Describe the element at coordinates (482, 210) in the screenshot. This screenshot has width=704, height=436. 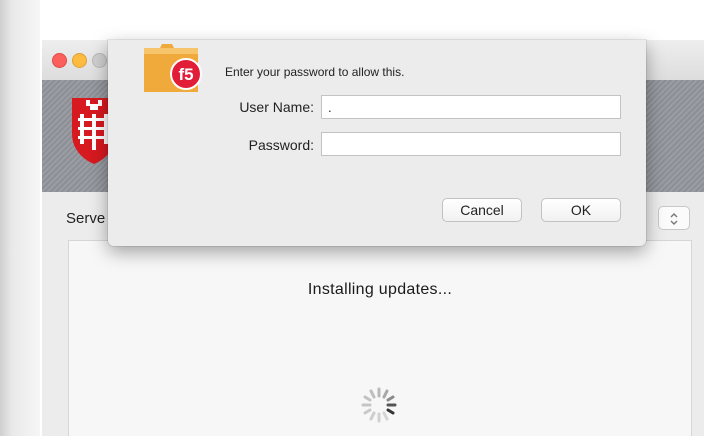
I see `cancel-button: Cancel` at that location.